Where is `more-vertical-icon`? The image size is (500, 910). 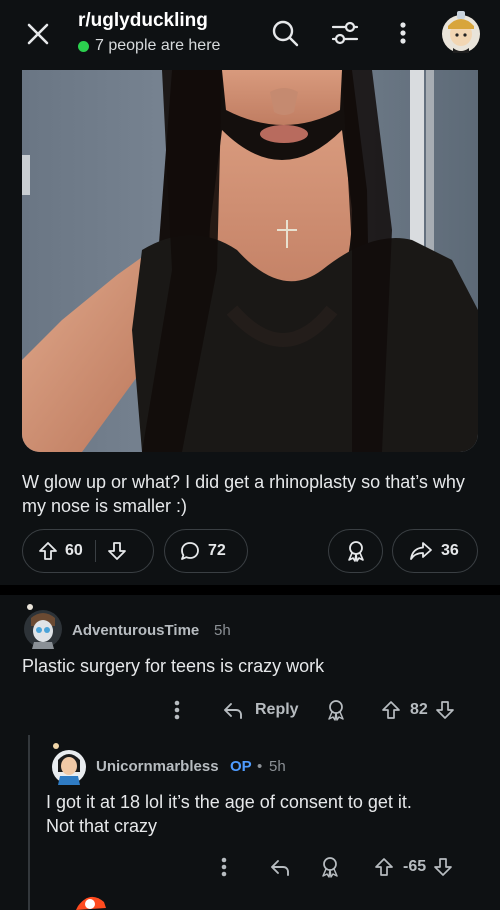
more-vertical-icon is located at coordinates (403, 33).